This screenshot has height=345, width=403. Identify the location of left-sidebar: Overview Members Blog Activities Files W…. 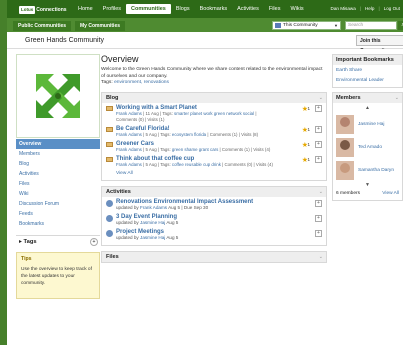
(58, 176).